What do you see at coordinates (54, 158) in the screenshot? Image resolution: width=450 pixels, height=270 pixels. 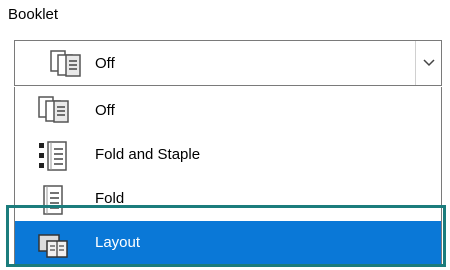 I see `staple-booklet-icon` at bounding box center [54, 158].